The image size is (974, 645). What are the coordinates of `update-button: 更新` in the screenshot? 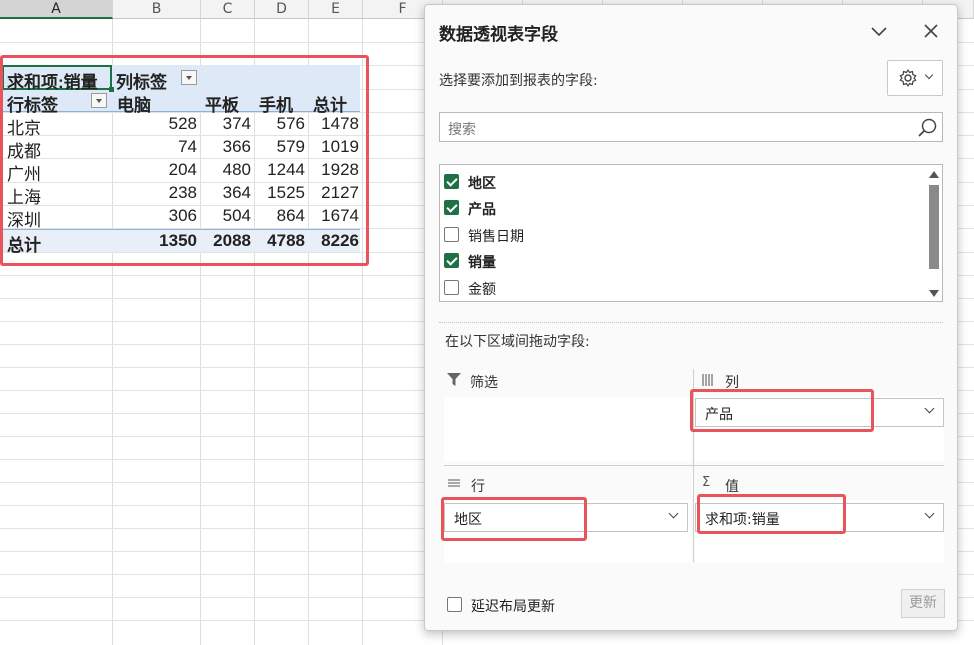 It's located at (923, 603).